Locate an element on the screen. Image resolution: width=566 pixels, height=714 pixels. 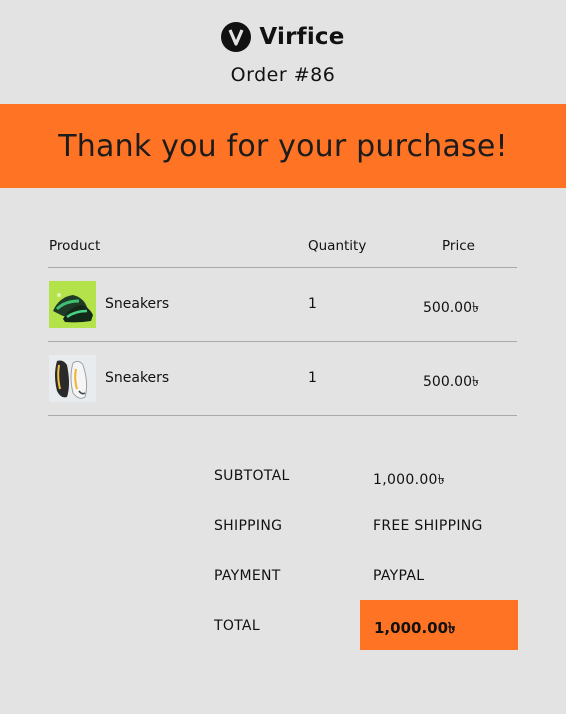
column-header-price: Price is located at coordinates (458, 246).